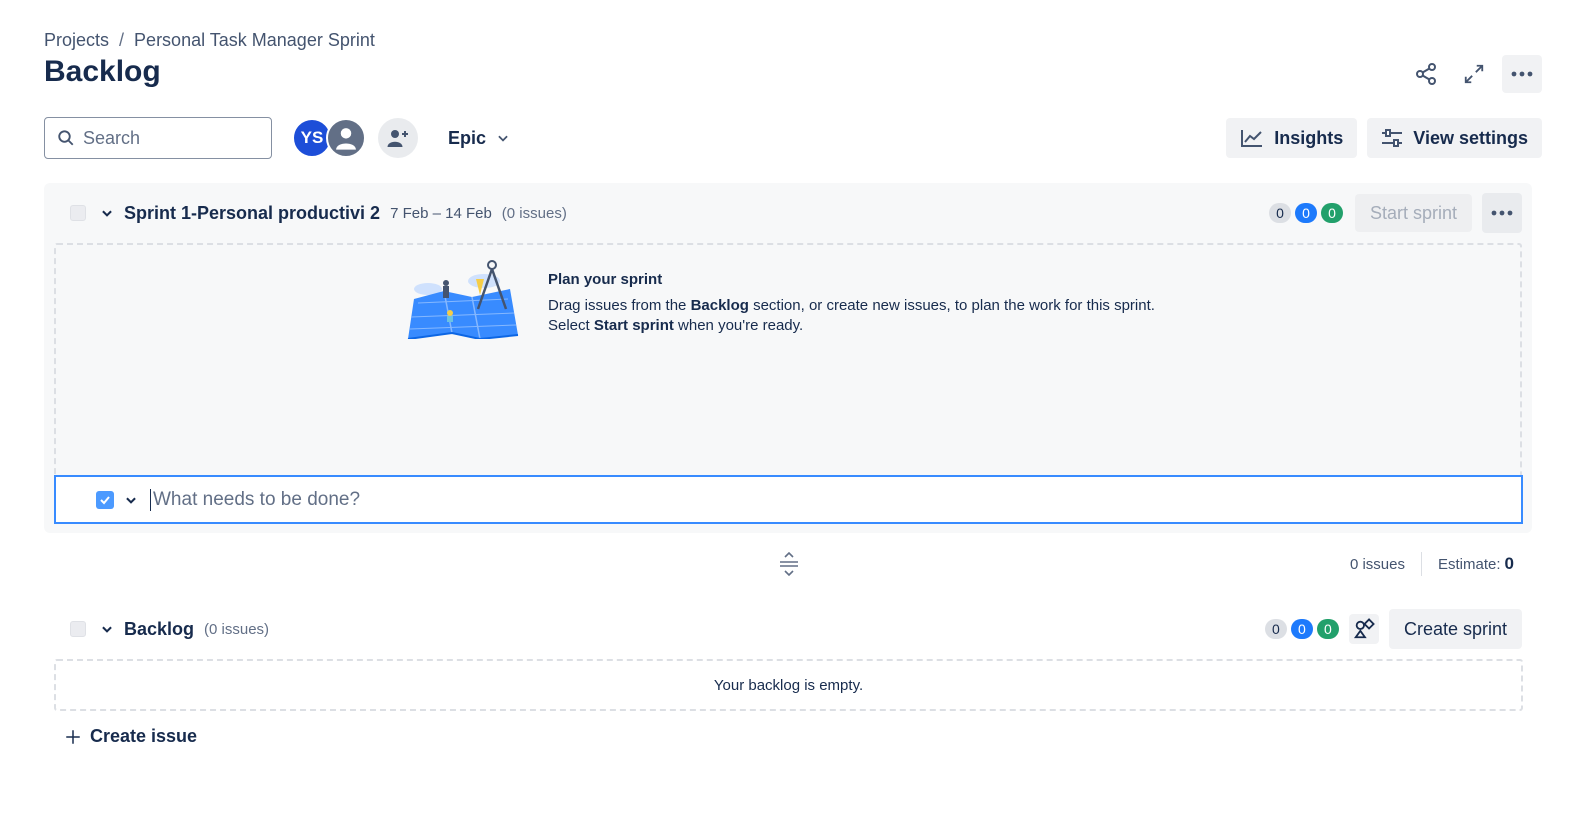  I want to click on user-icon, so click(346, 139).